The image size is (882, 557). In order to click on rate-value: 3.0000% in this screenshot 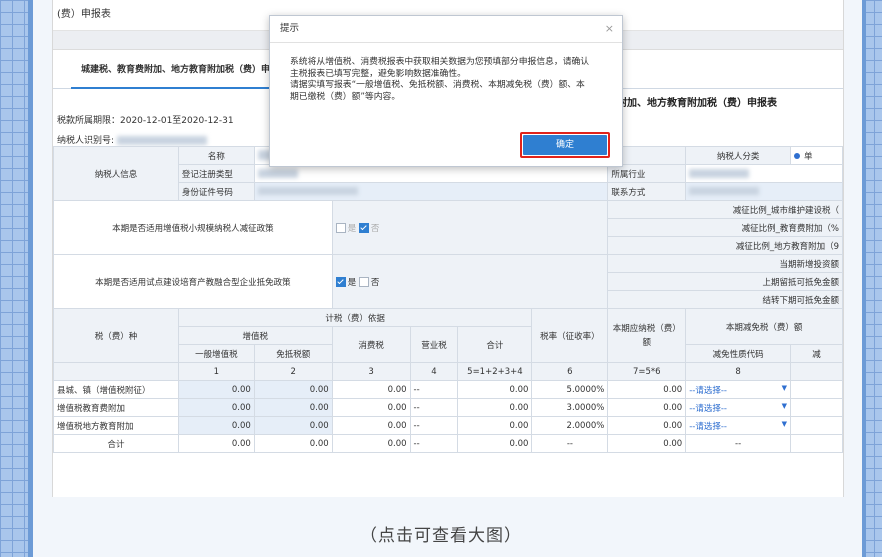, I will do `click(570, 407)`.